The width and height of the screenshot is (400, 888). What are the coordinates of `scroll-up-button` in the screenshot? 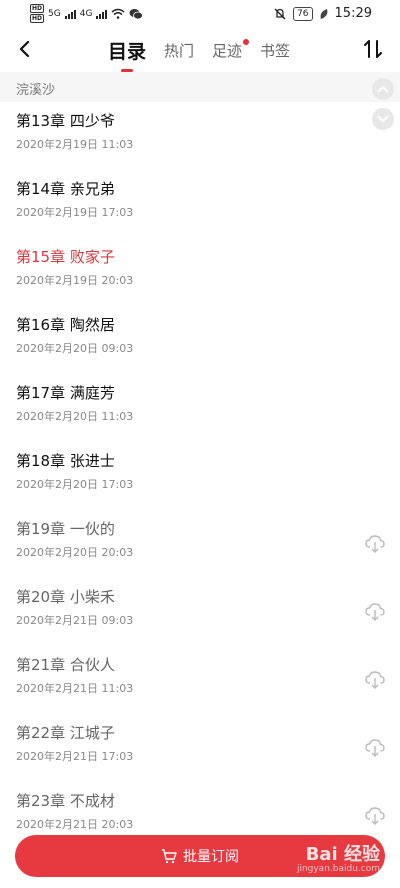 It's located at (383, 89).